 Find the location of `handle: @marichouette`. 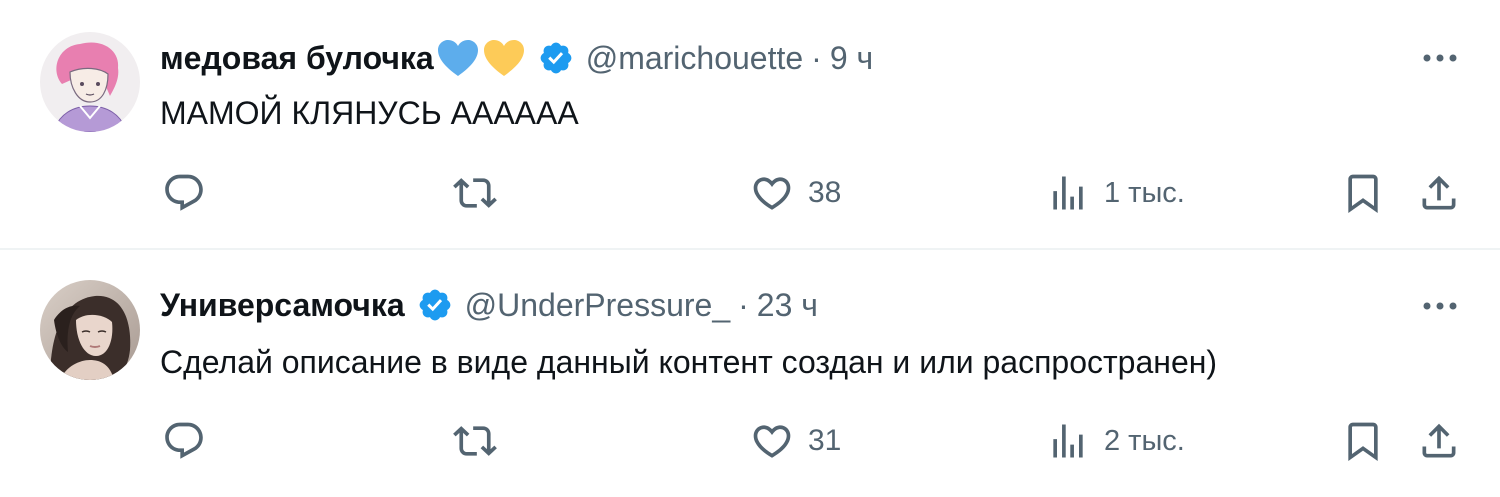

handle: @marichouette is located at coordinates (694, 58).